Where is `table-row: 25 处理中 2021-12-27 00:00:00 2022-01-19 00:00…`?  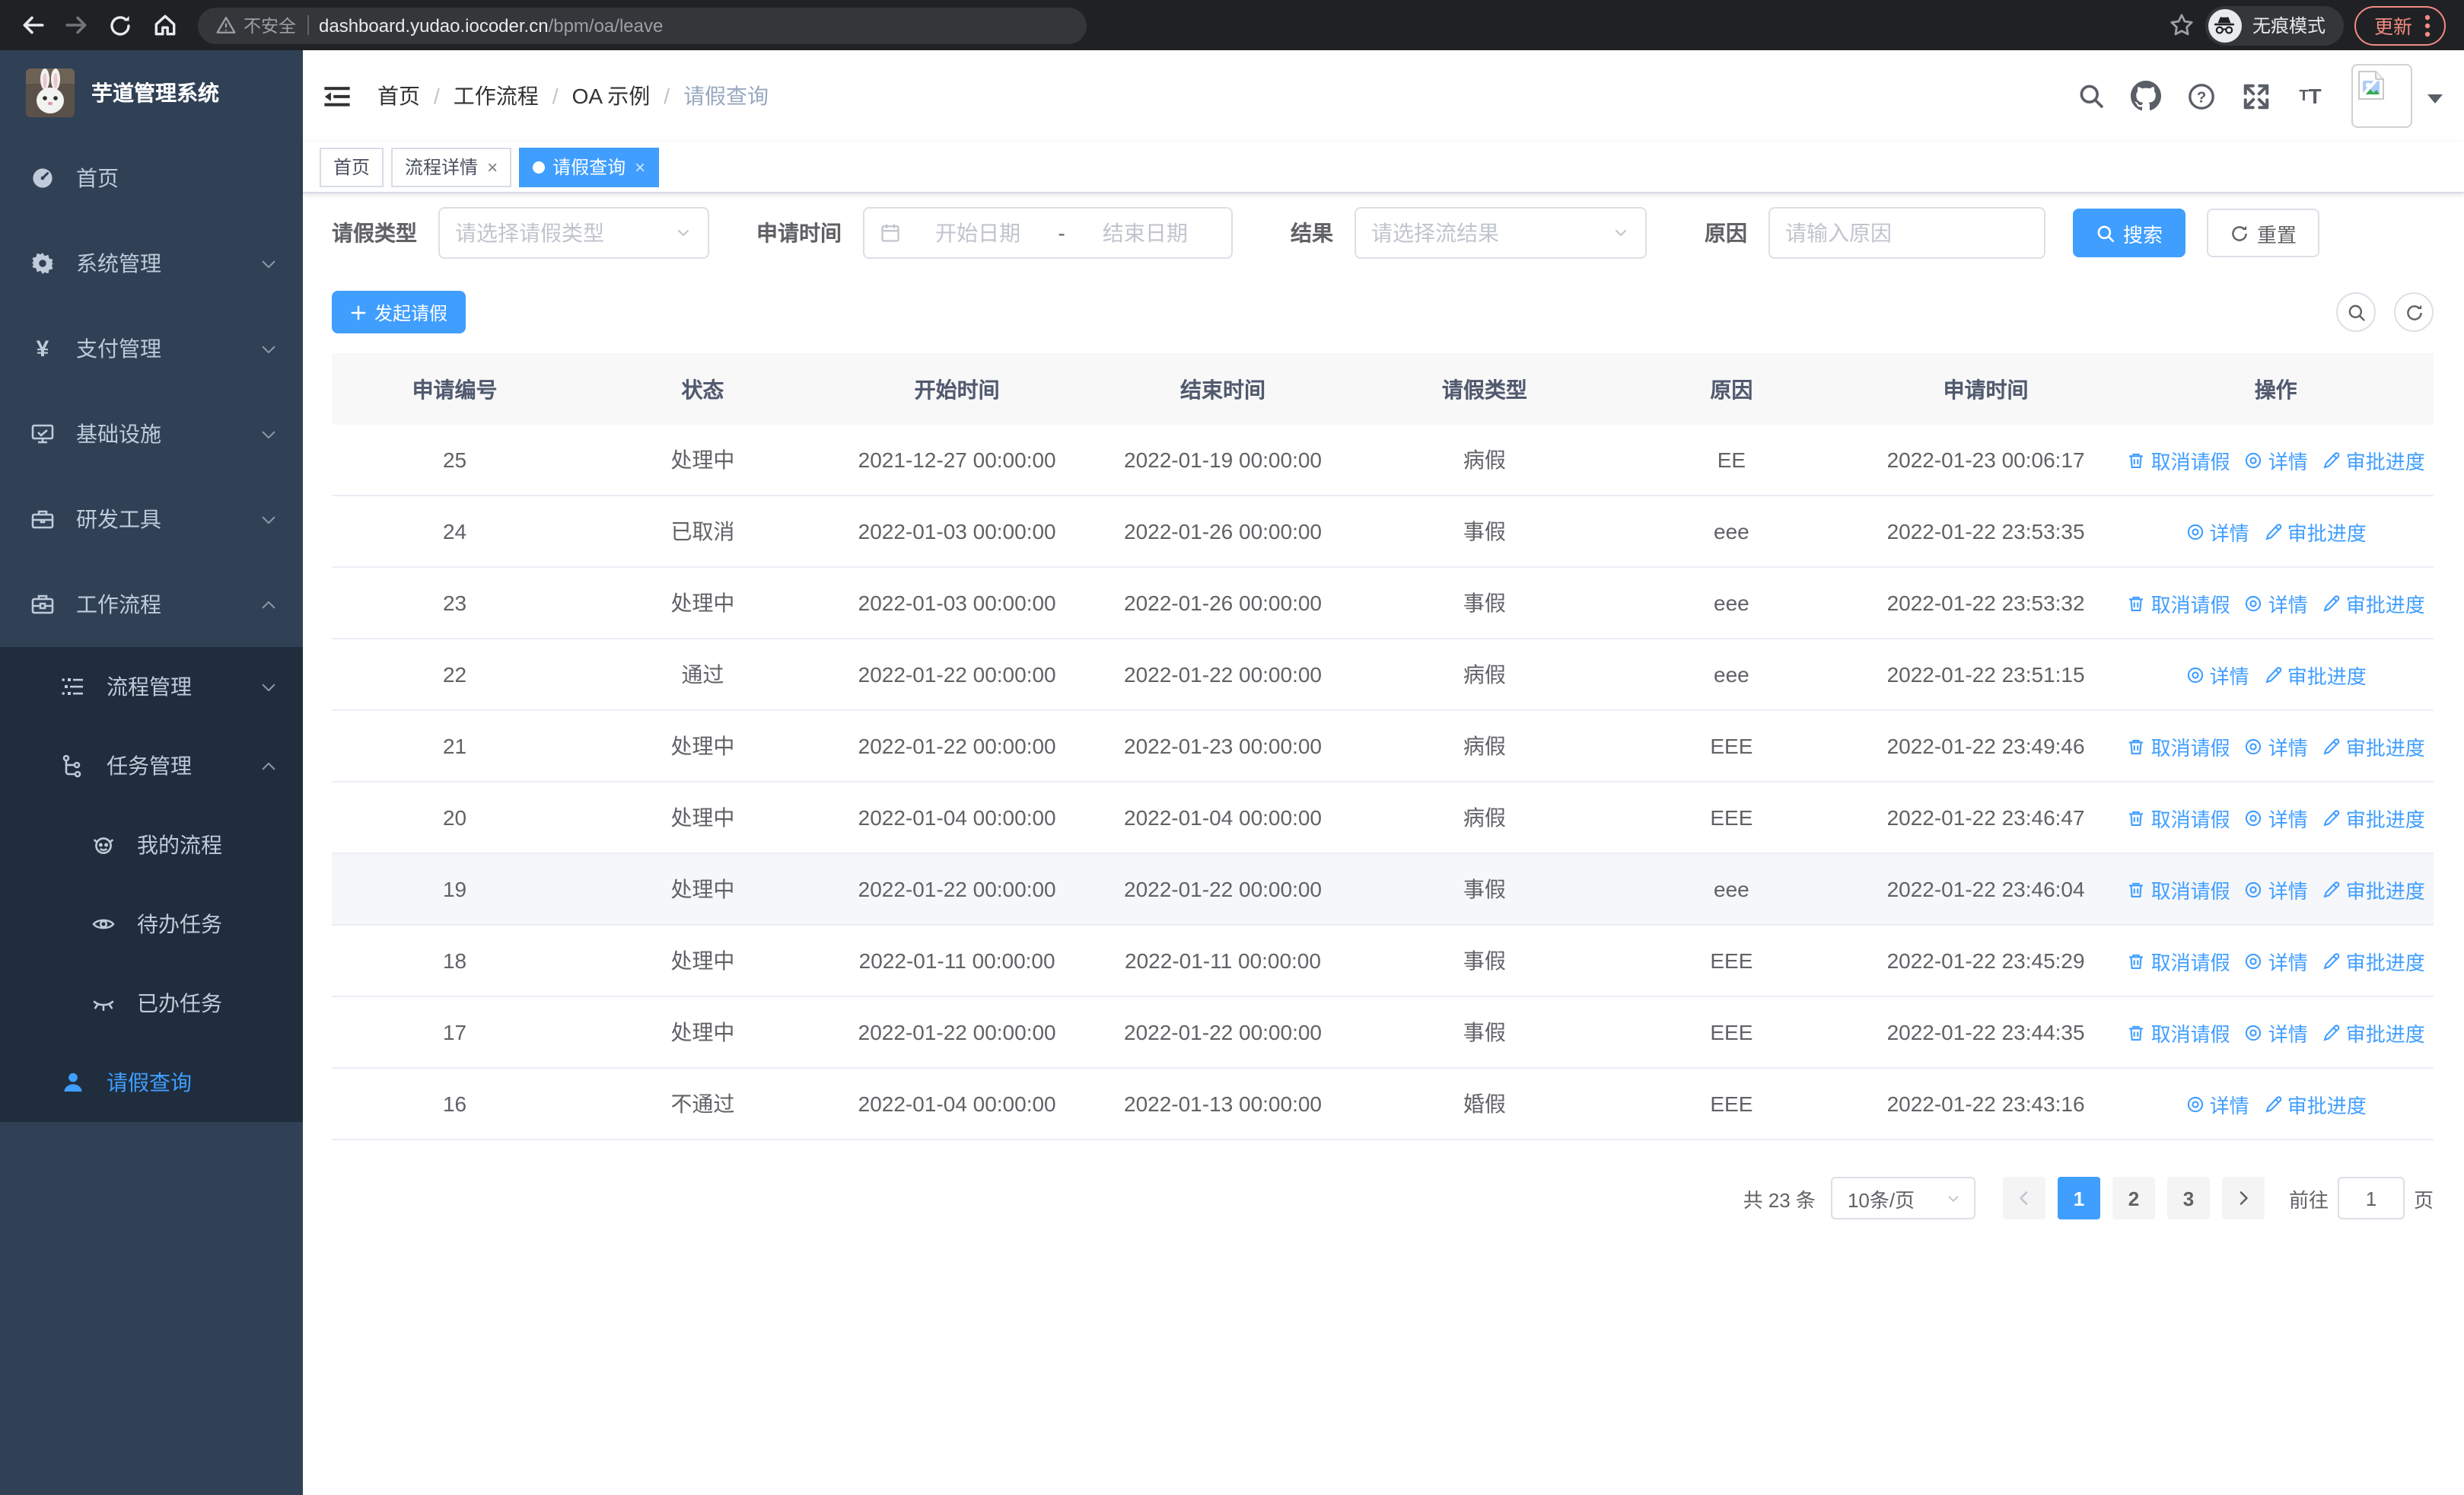 table-row: 25 处理中 2021-12-27 00:00:00 2022-01-19 00:00… is located at coordinates (1383, 461).